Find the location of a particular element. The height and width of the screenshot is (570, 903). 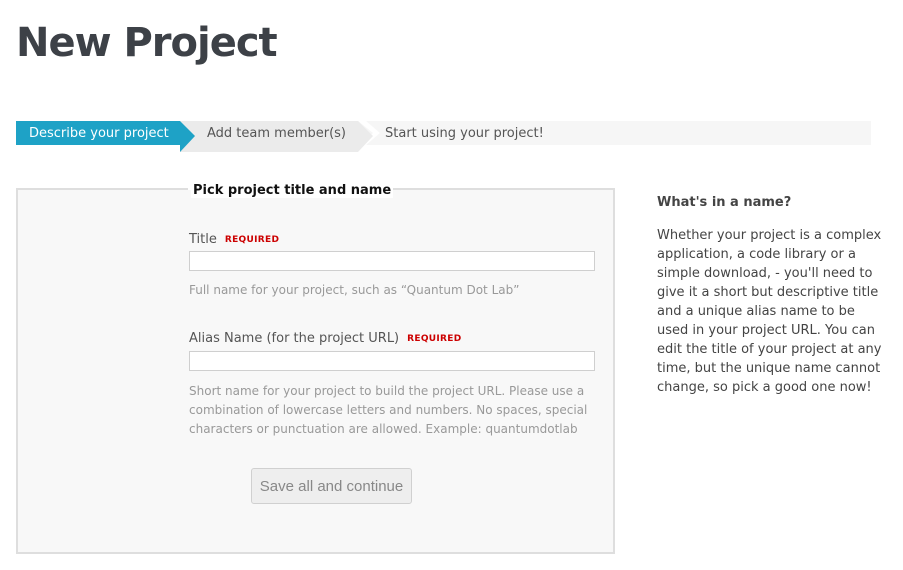

title-label: Title REQUIRED is located at coordinates (234, 239).